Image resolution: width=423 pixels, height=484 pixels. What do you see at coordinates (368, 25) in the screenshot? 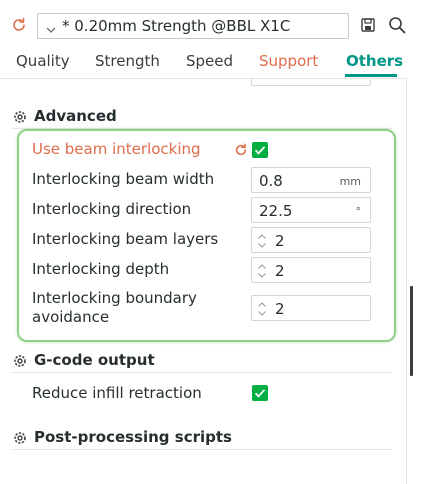
I see `save-icon` at bounding box center [368, 25].